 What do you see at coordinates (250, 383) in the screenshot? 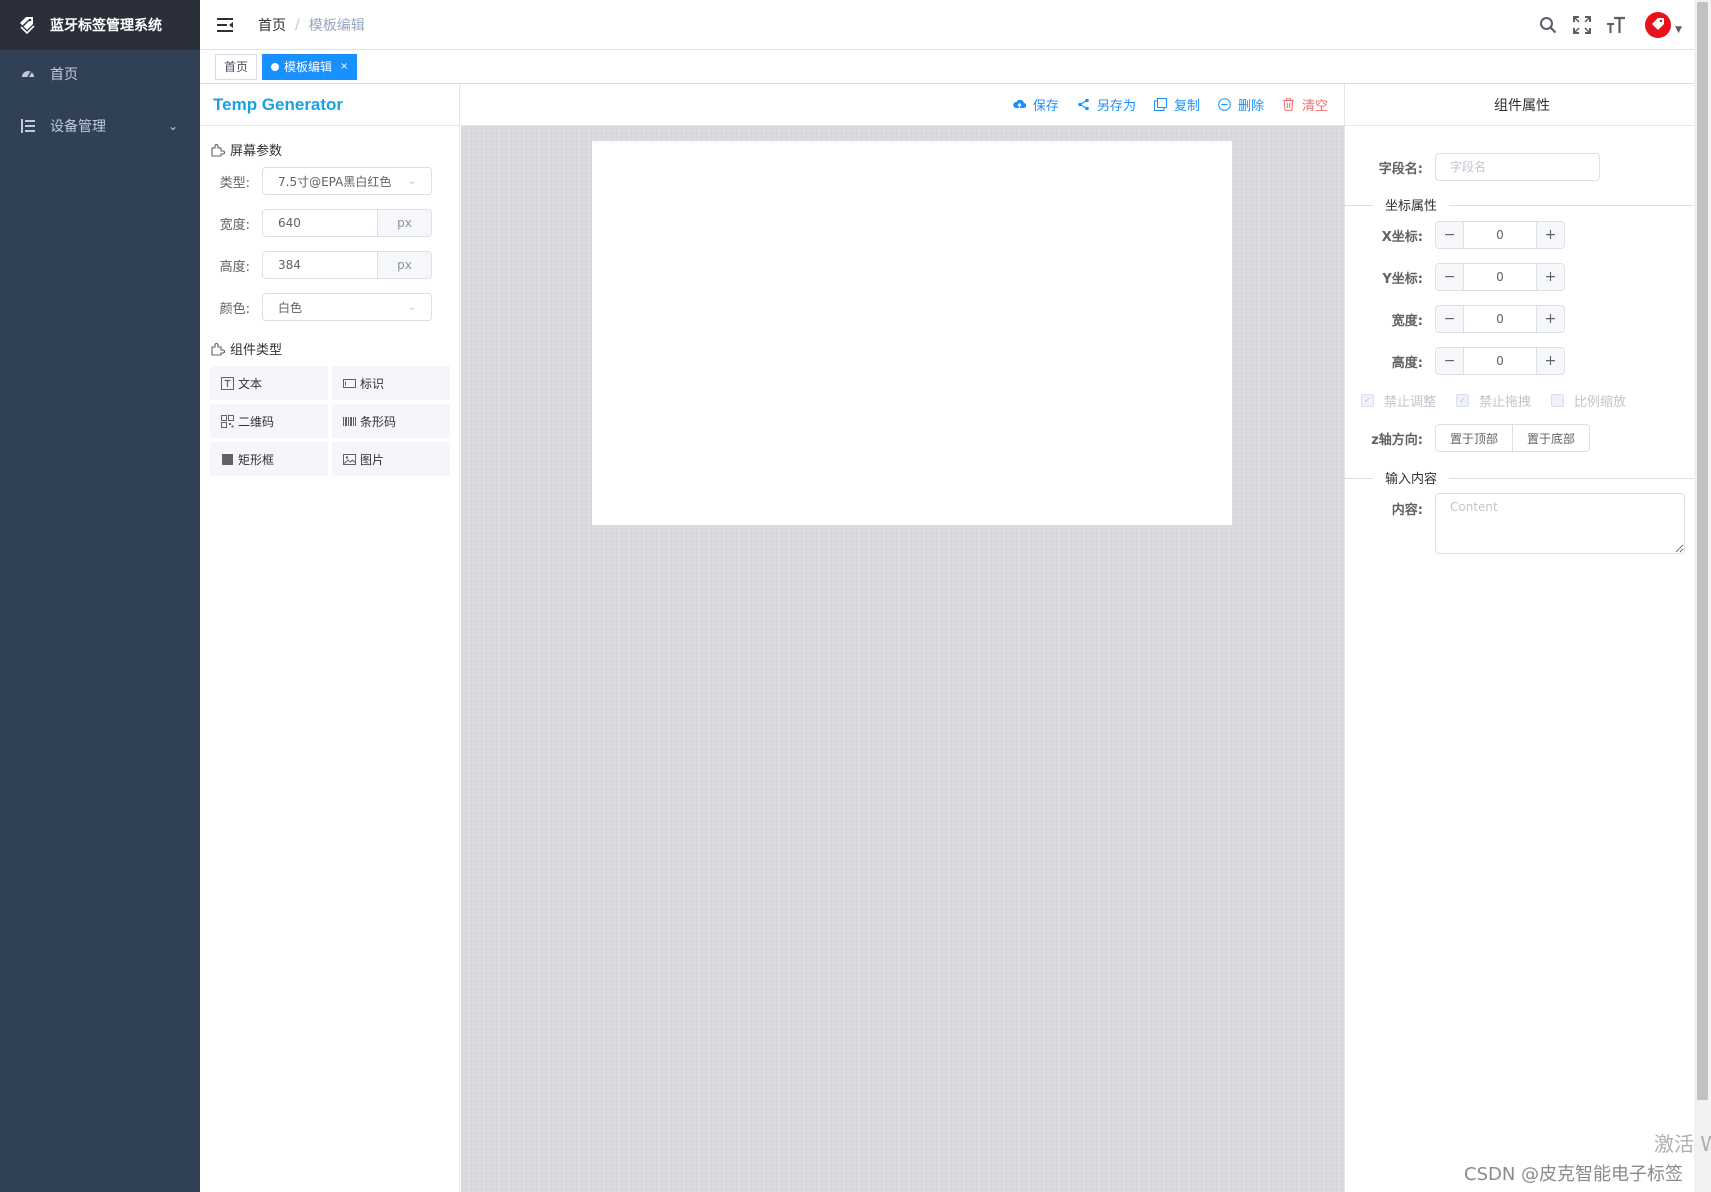
I see `component-label: 文本` at bounding box center [250, 383].